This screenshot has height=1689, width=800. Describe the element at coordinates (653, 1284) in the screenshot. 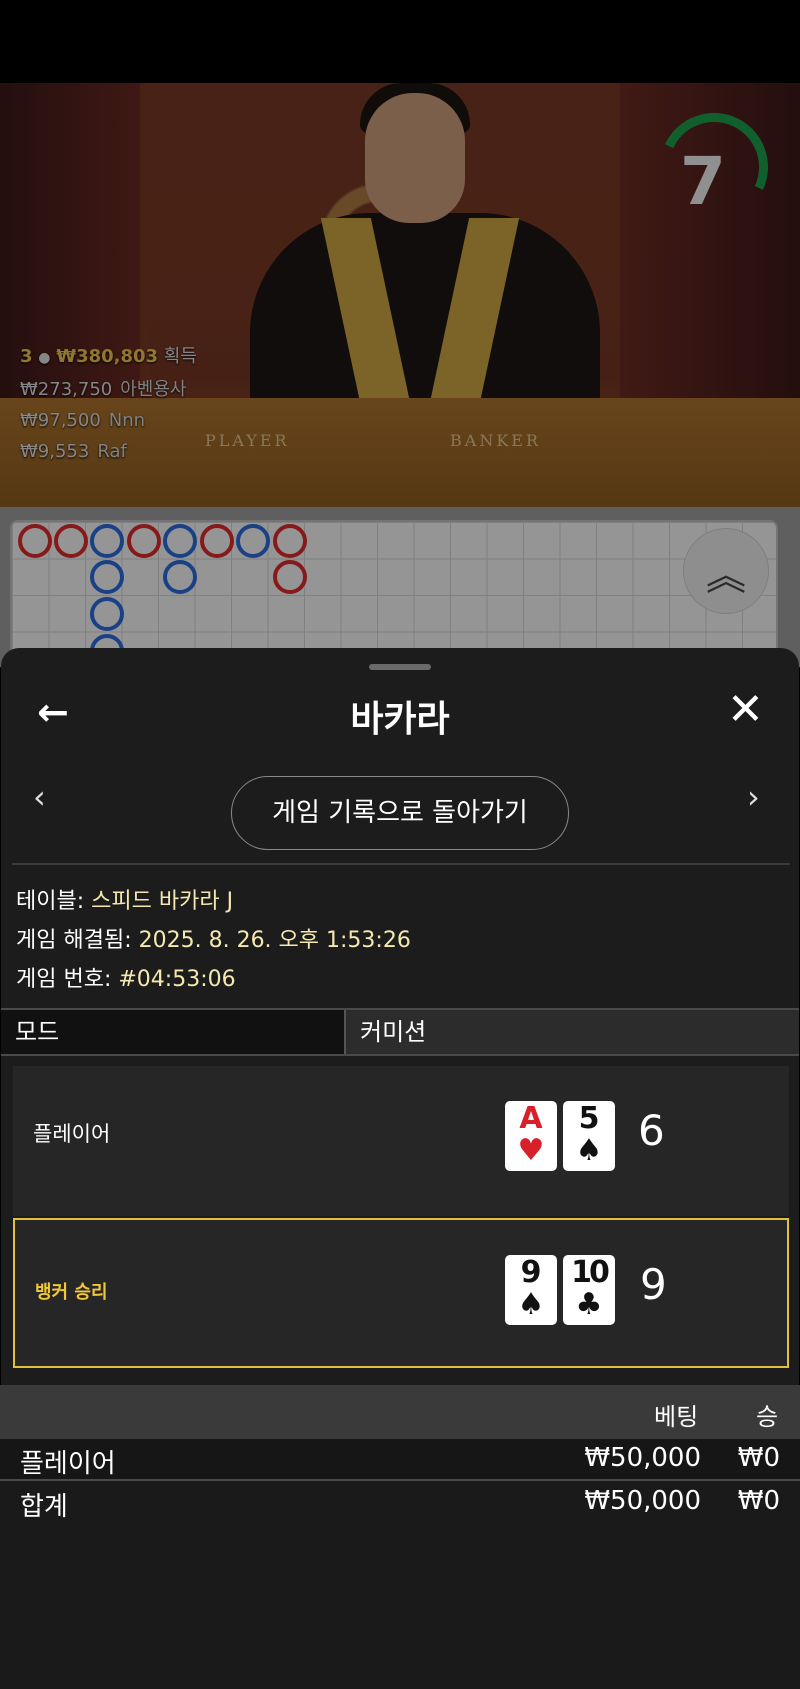

I see `hand-score: 9` at that location.